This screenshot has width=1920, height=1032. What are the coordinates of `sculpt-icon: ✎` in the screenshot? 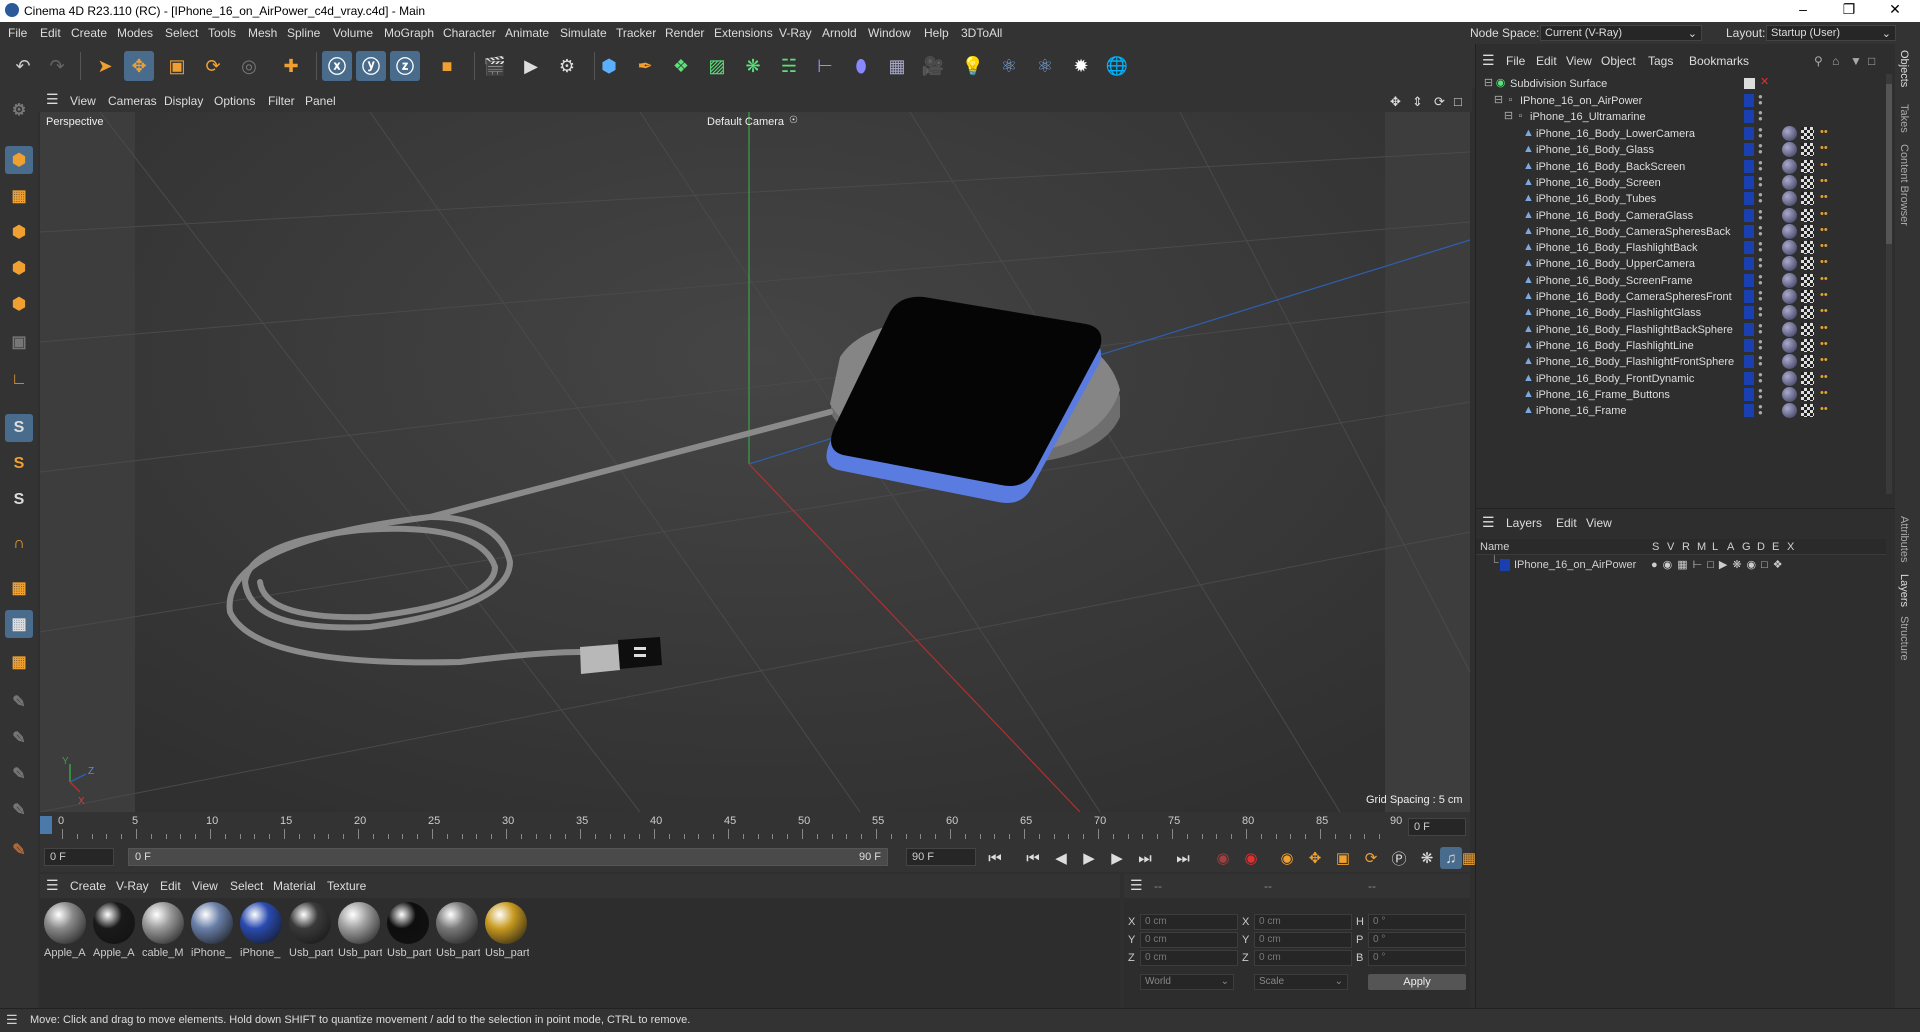 It's located at (19, 702).